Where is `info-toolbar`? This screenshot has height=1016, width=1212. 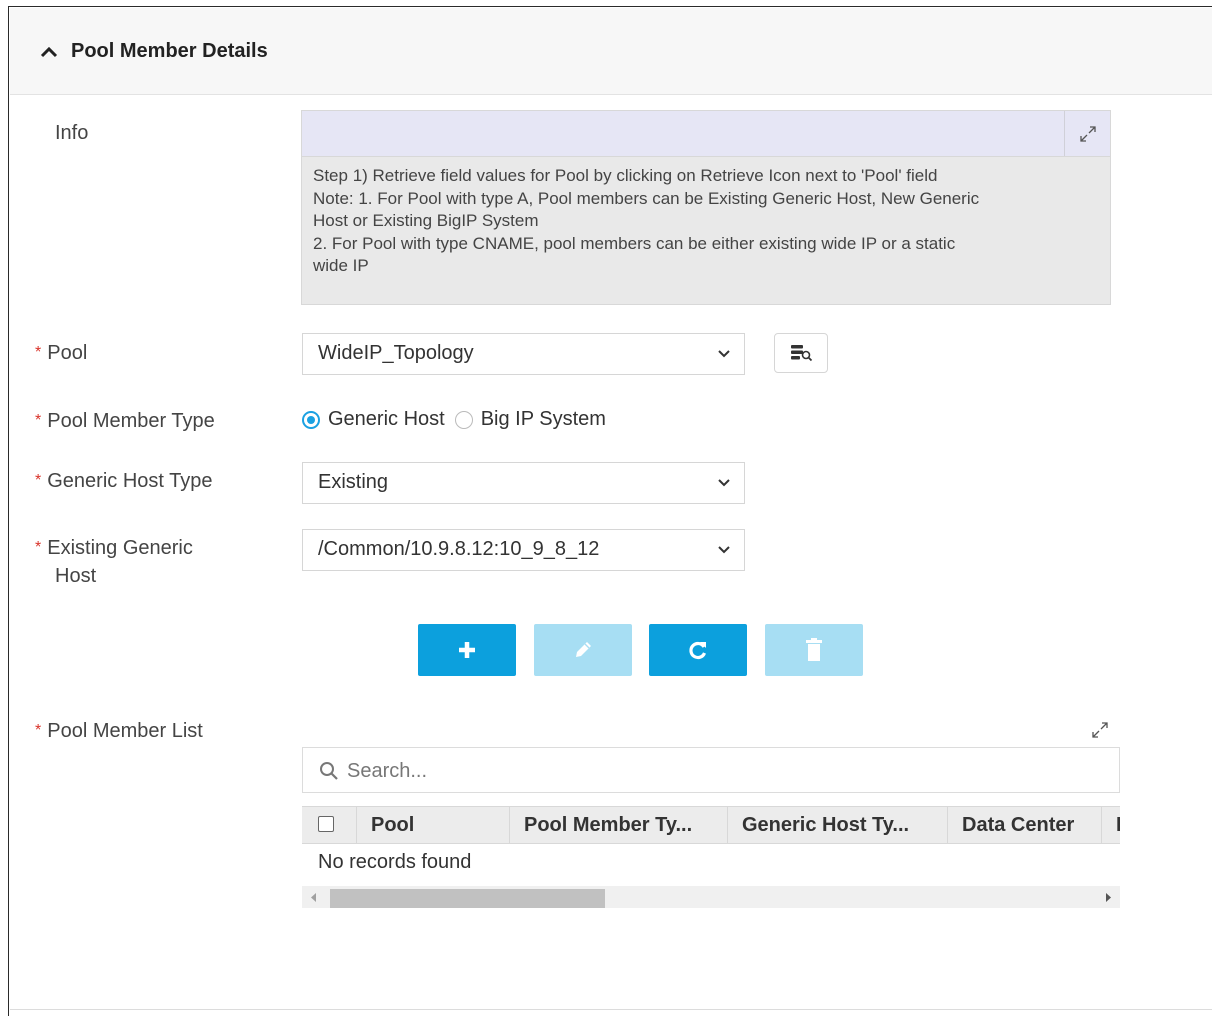
info-toolbar is located at coordinates (706, 134).